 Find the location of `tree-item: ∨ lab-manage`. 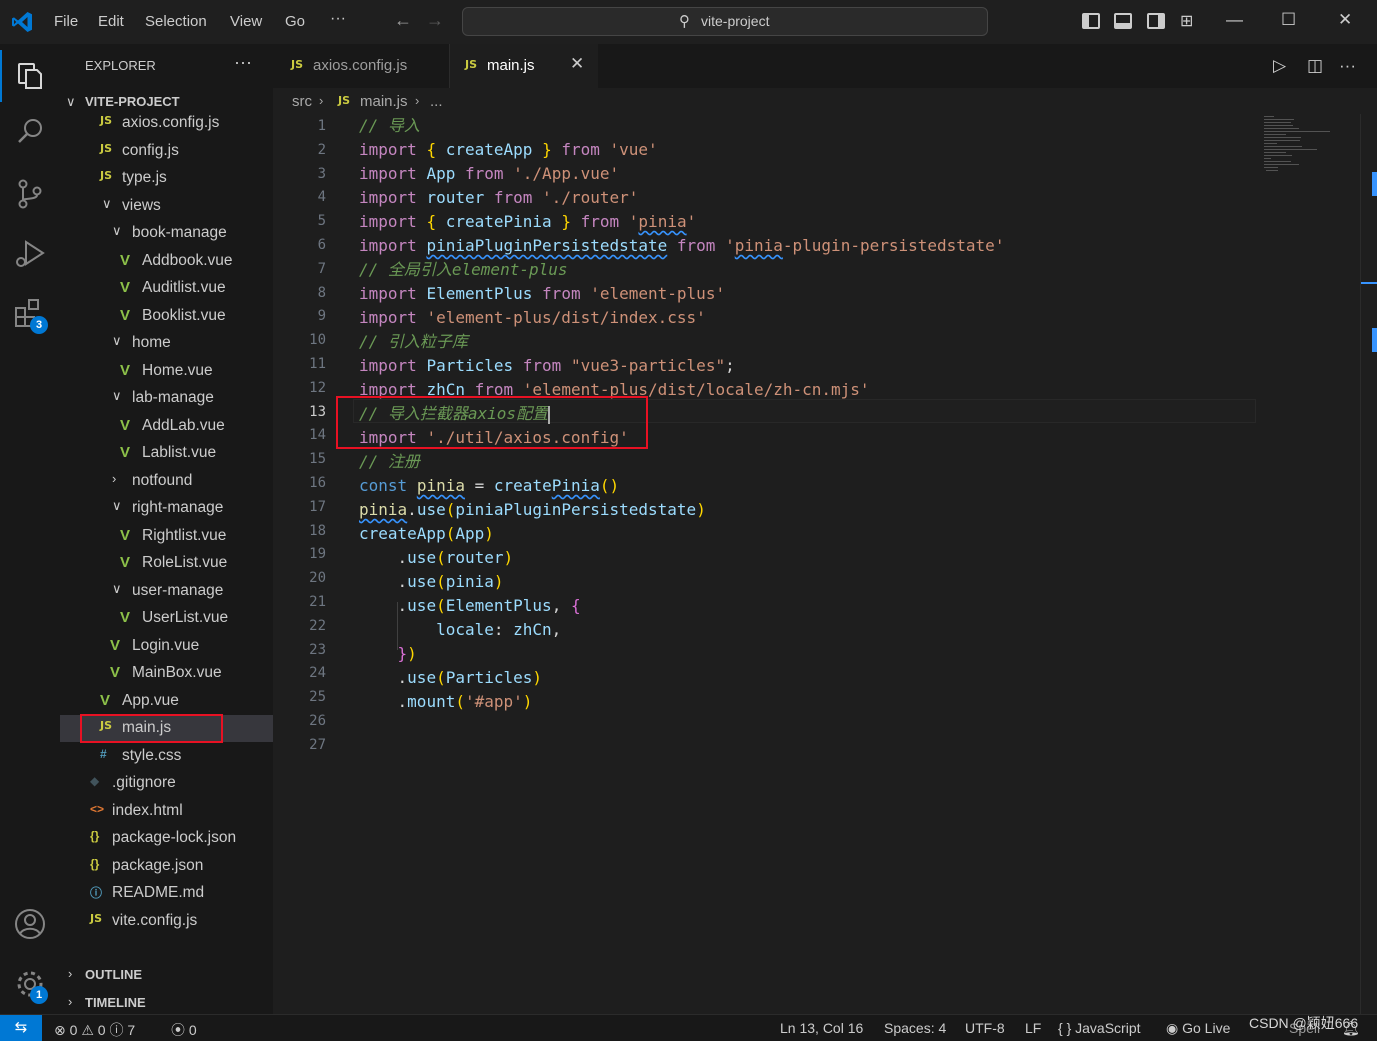

tree-item: ∨ lab-manage is located at coordinates (166, 398).